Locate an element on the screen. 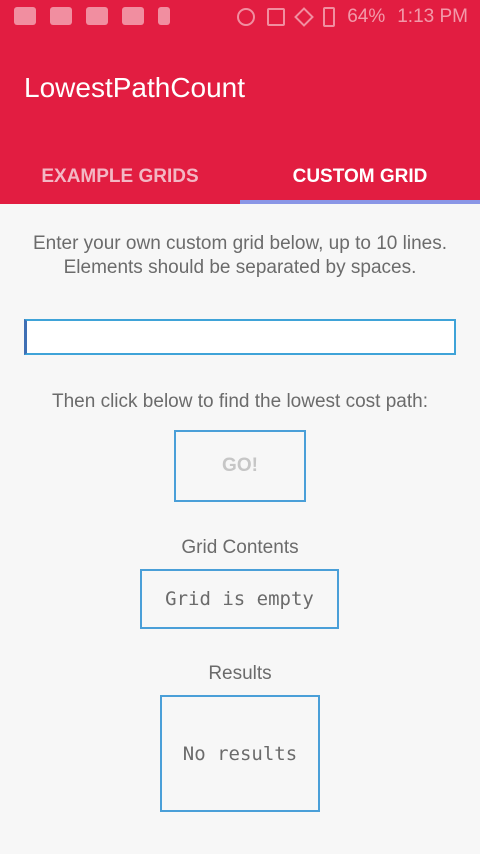 This screenshot has height=854, width=480. grid-contents-label: Grid Contents is located at coordinates (240, 547).